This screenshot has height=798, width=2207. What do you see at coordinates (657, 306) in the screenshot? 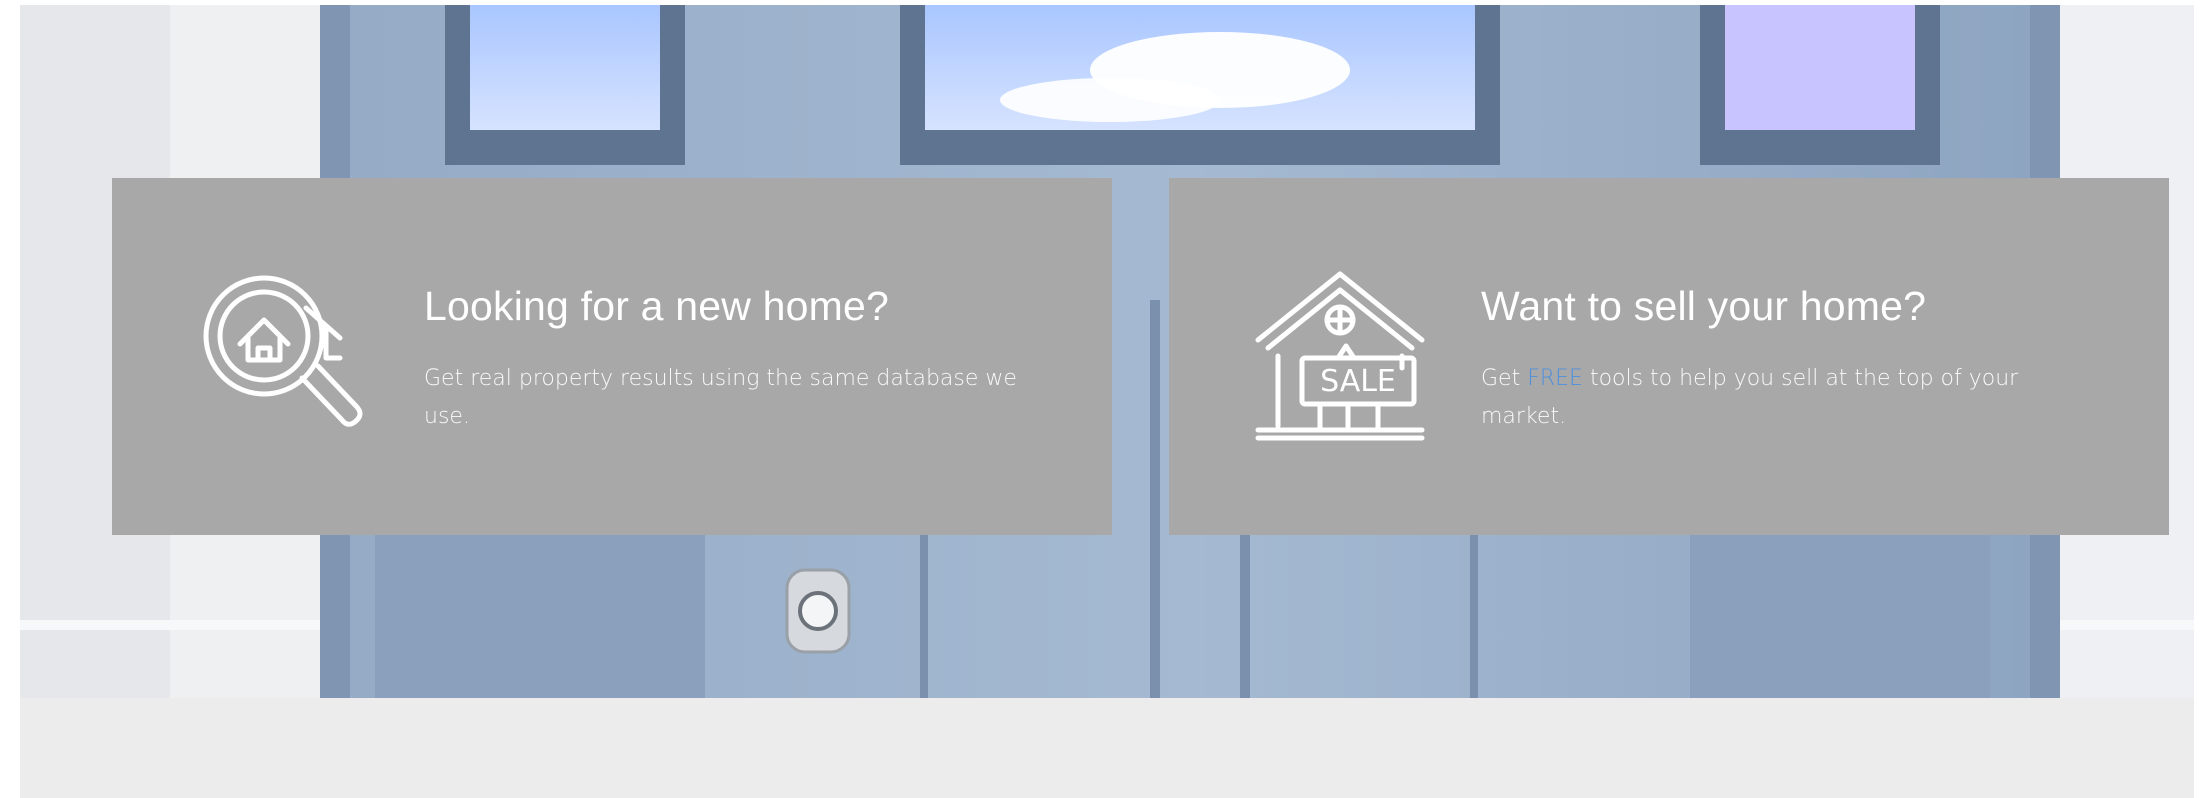
I see `buyer-card-title: Looking for a new home?` at bounding box center [657, 306].